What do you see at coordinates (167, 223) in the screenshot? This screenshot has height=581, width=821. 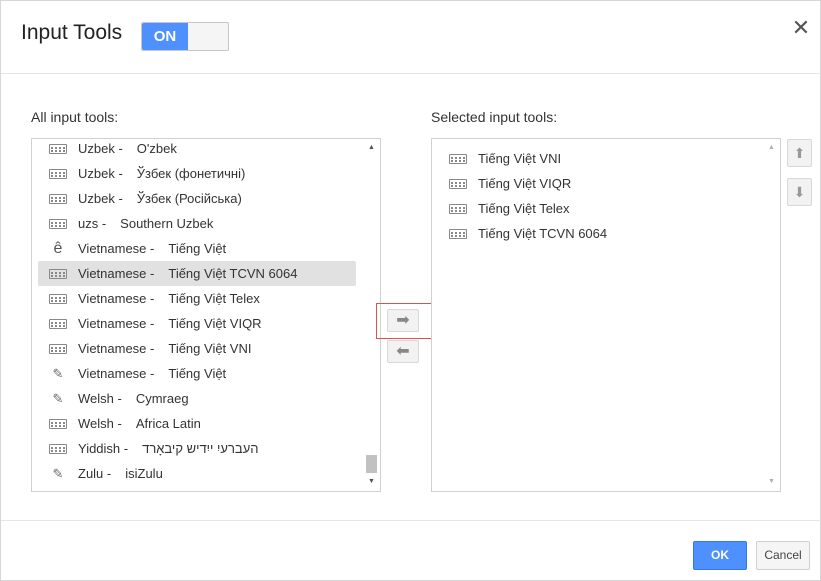 I see `tool-name-label: Southern Uzbek` at bounding box center [167, 223].